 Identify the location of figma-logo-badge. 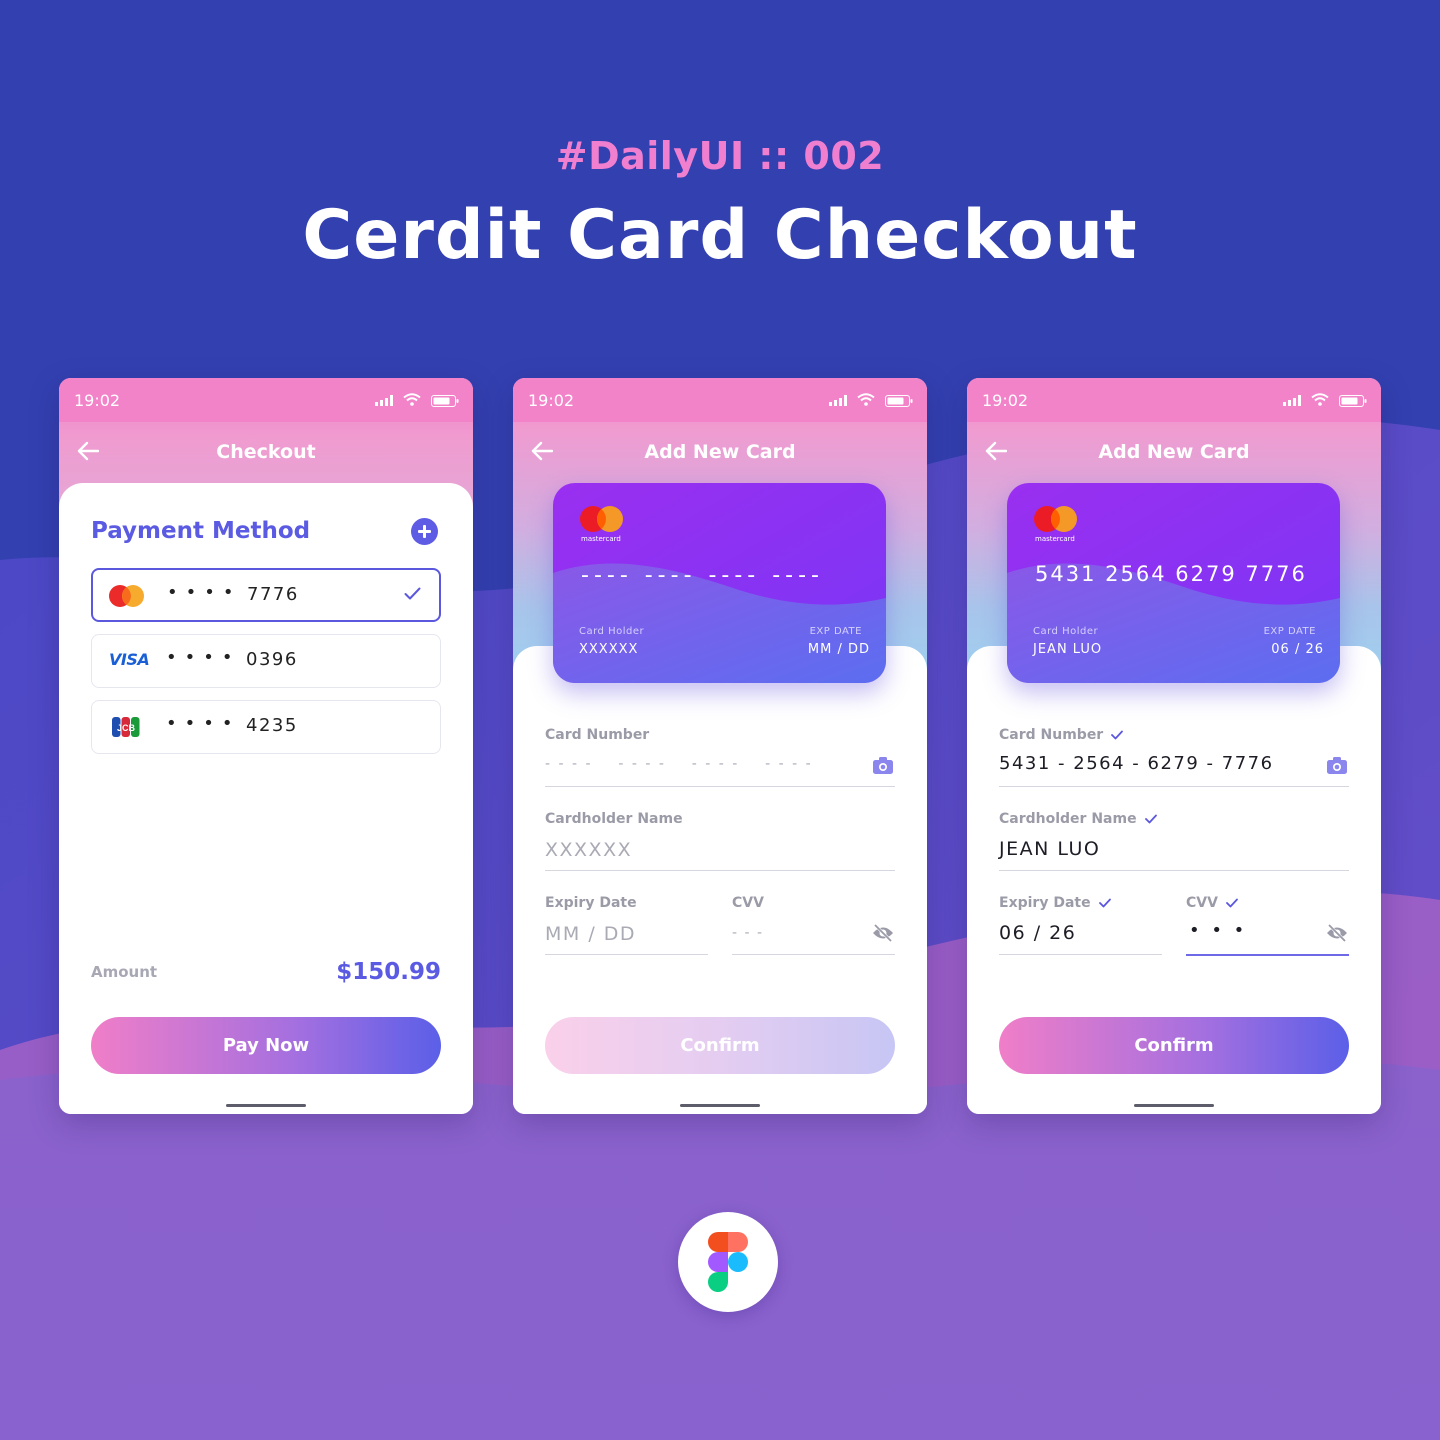
(728, 1262).